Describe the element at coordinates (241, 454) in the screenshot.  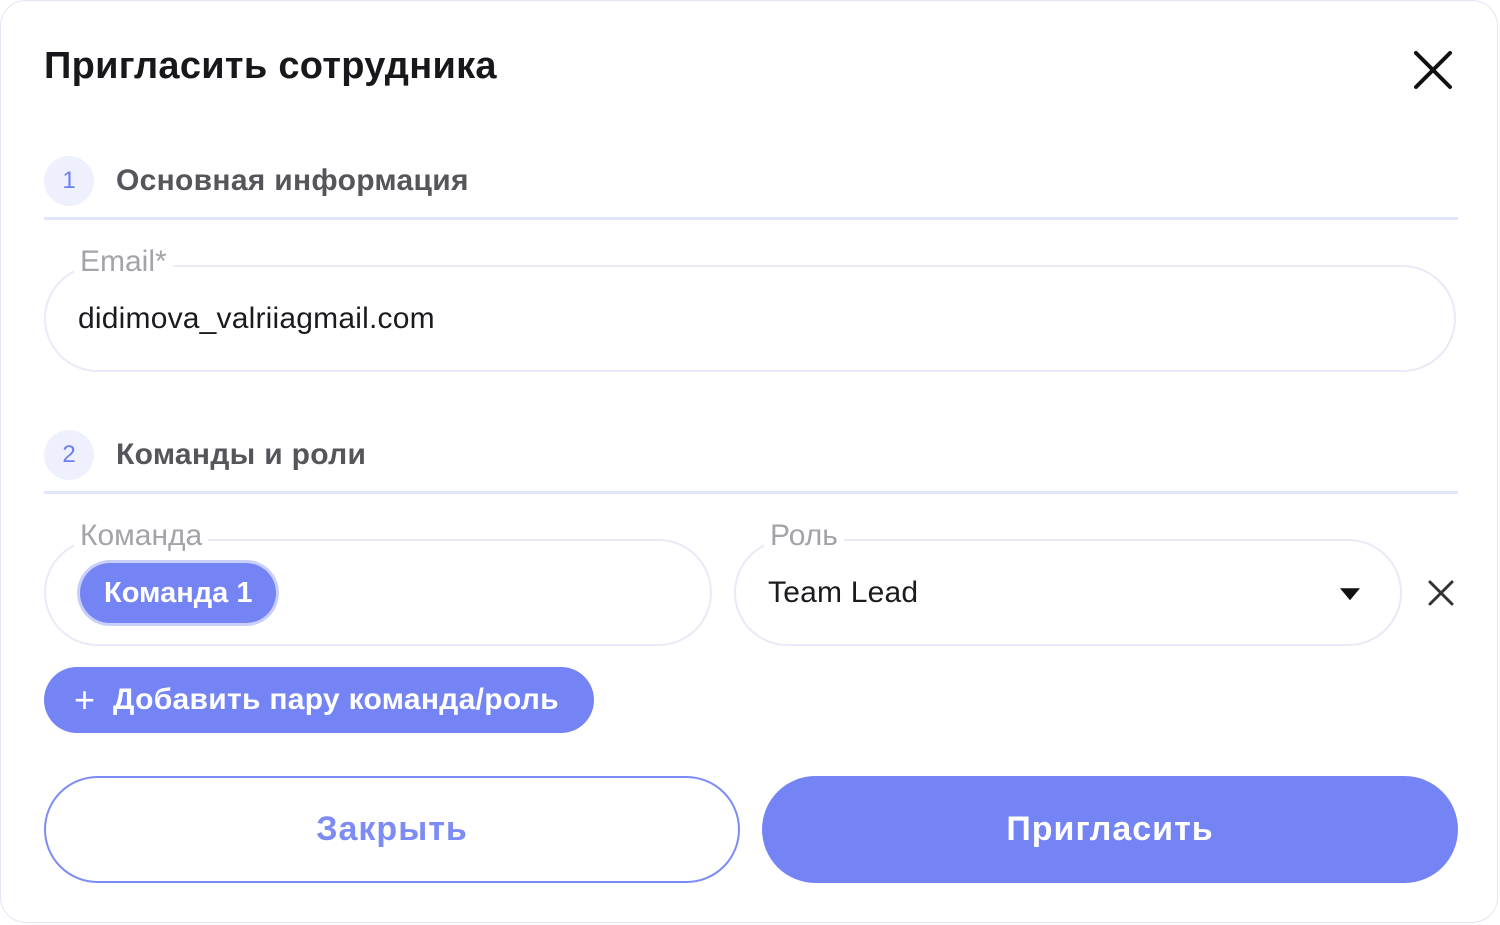
I see `section-title: Команды и роли` at that location.